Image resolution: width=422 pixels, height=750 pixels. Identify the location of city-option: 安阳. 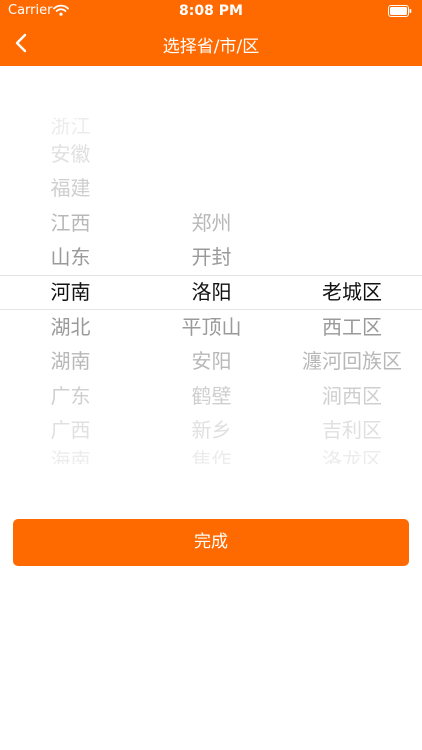
(211, 361).